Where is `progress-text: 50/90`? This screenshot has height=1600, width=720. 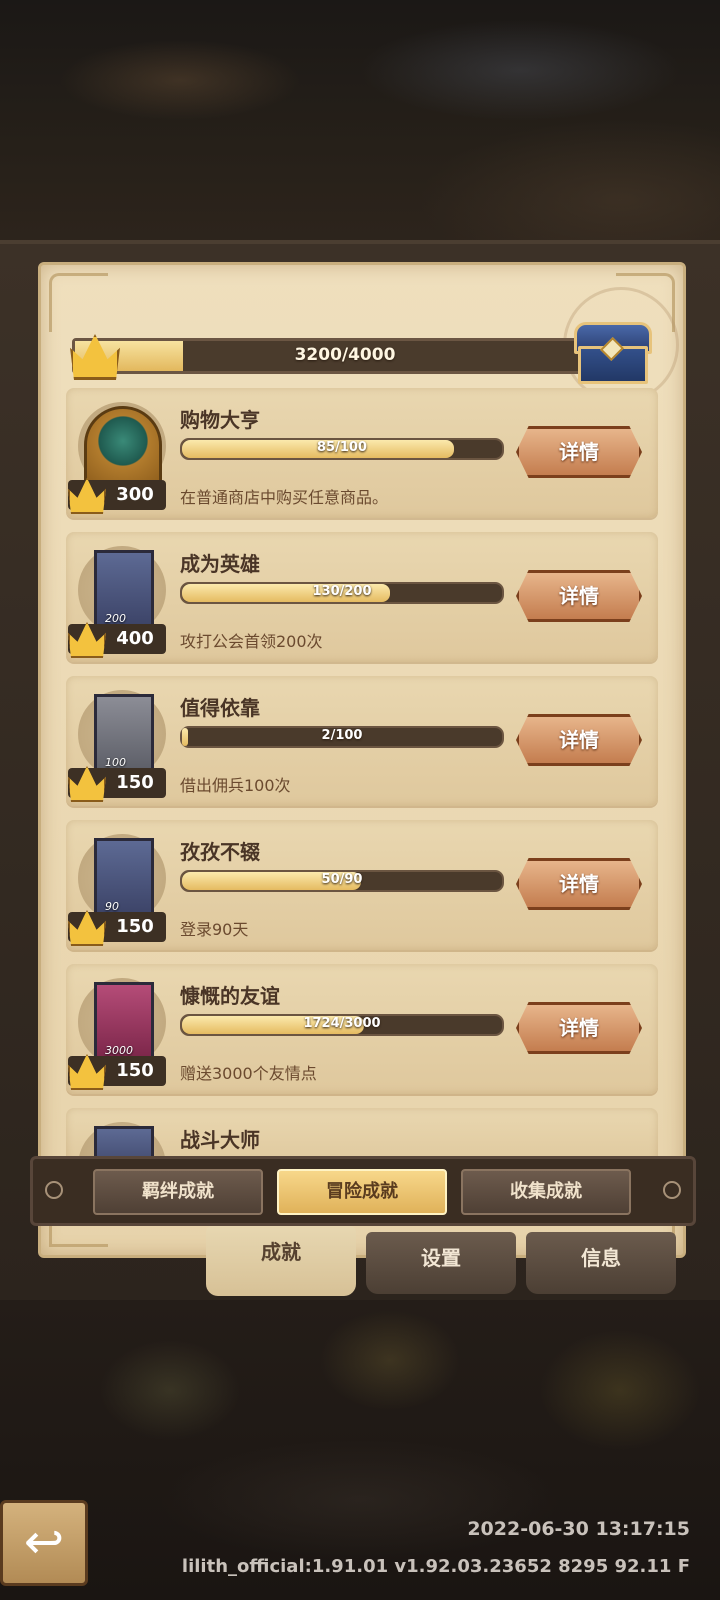 progress-text: 50/90 is located at coordinates (342, 879).